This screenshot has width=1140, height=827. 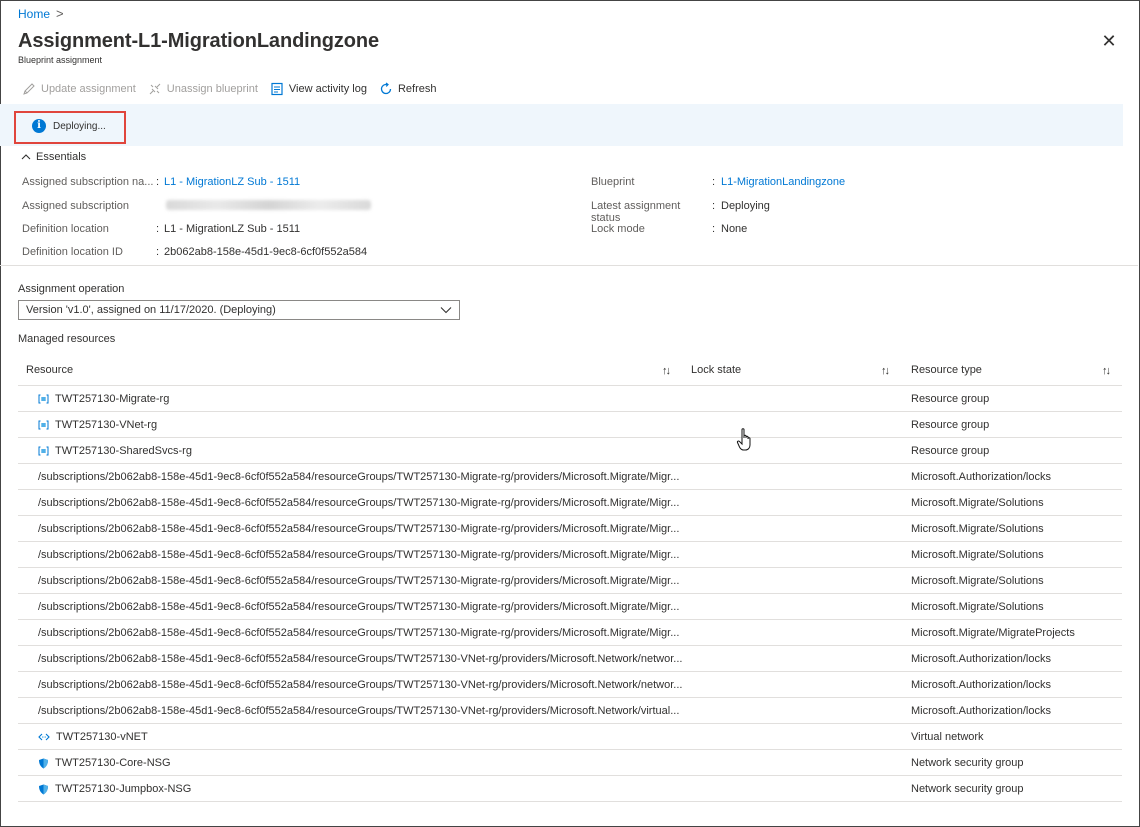 What do you see at coordinates (745, 206) in the screenshot?
I see `latest-status-value: Deploying` at bounding box center [745, 206].